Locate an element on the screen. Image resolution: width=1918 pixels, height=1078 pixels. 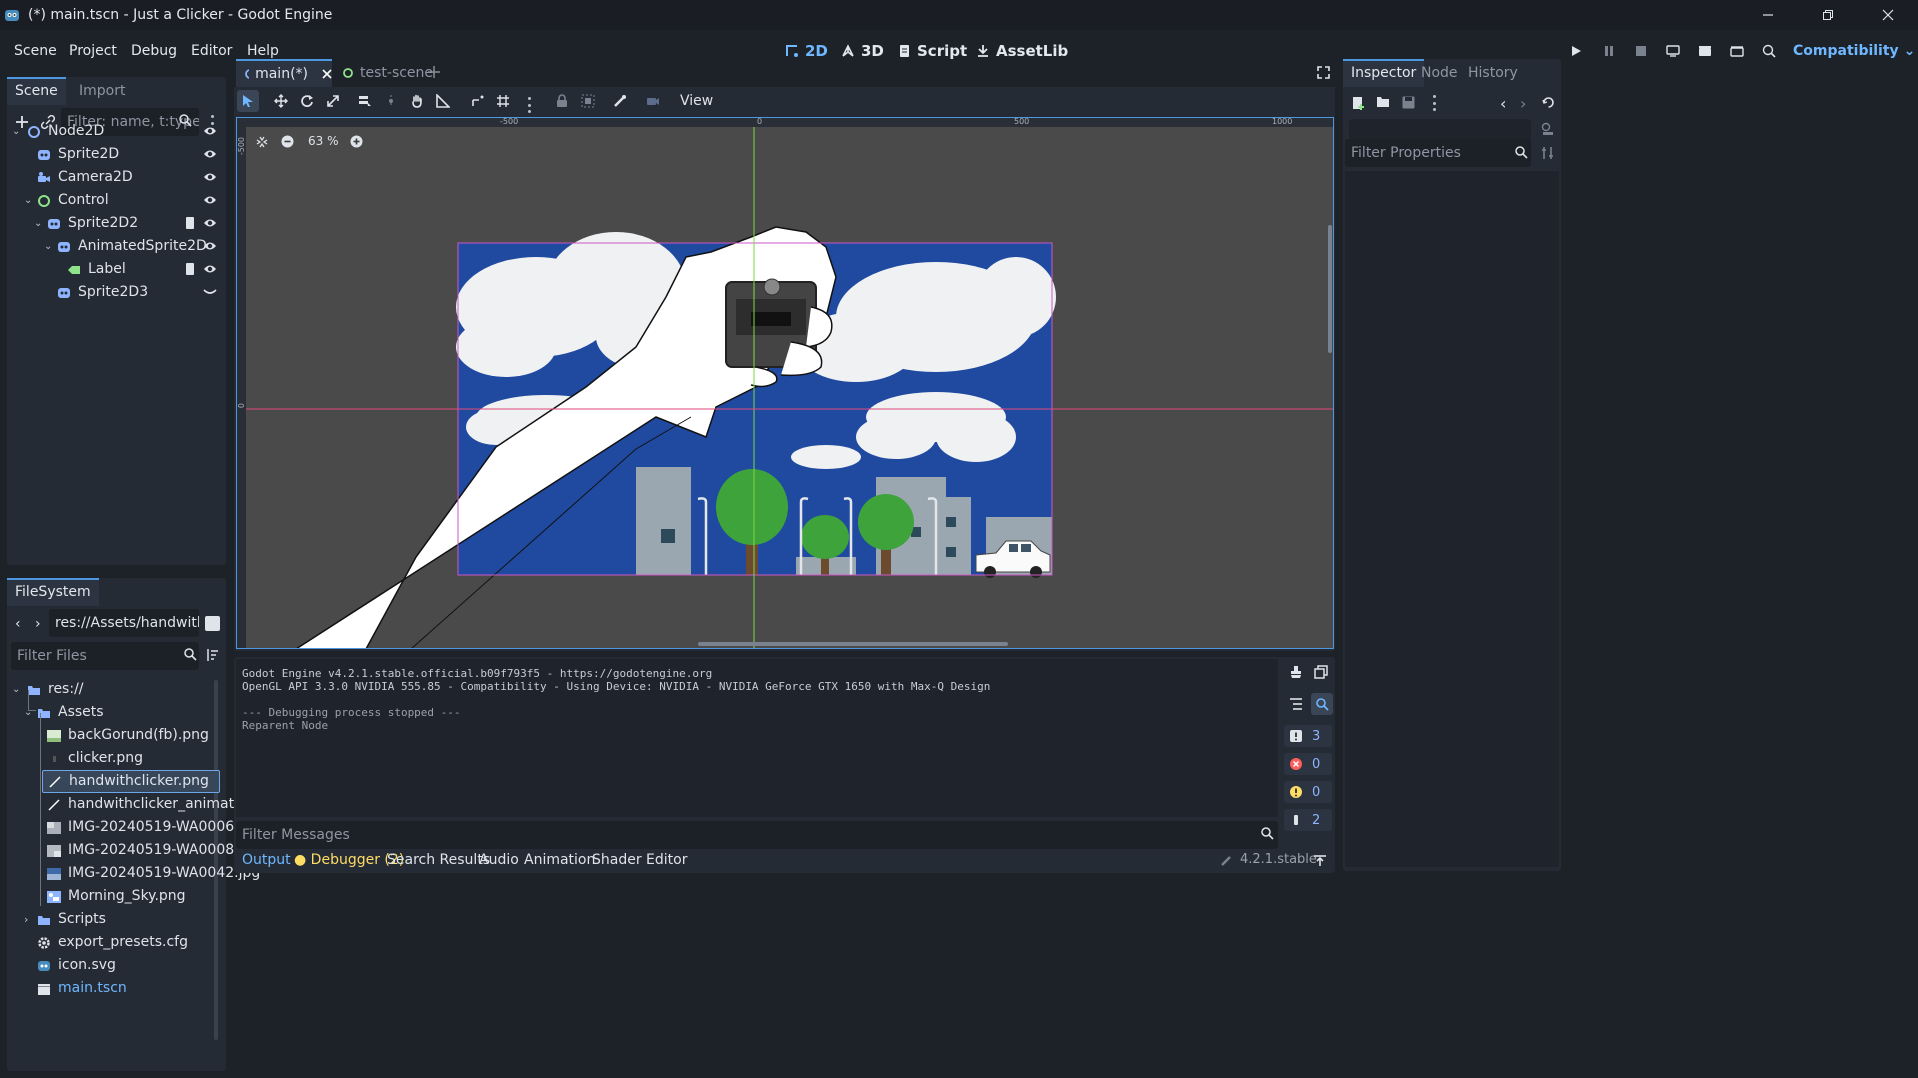
fs-item-clicker: clicker.png is located at coordinates (94, 758).